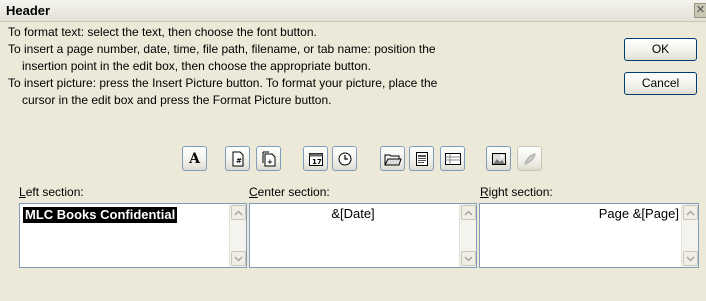 The width and height of the screenshot is (706, 301). Describe the element at coordinates (253, 192) in the screenshot. I see `center-section-label-mnemonic: C` at that location.